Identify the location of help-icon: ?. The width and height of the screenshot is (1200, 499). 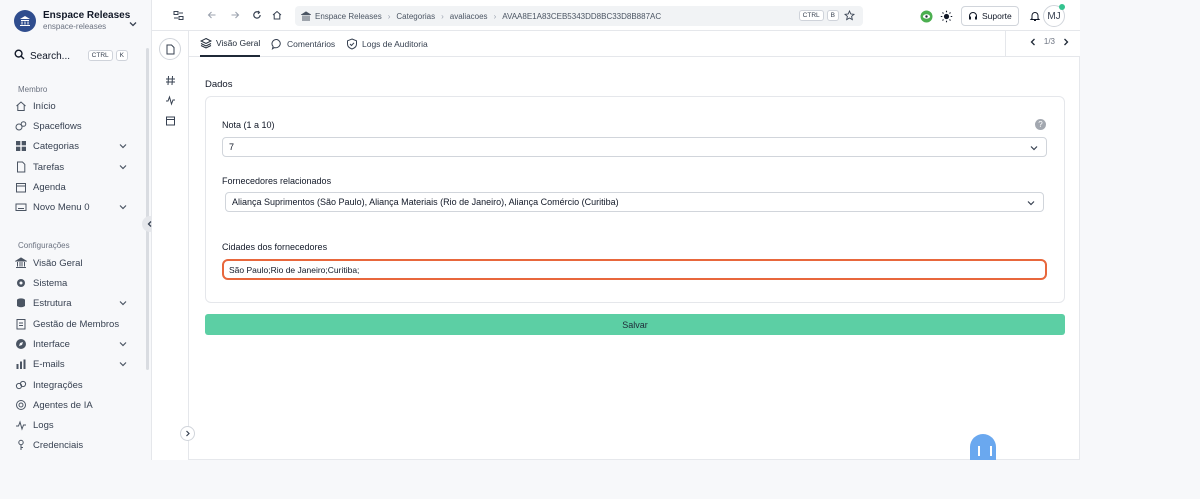
(1040, 124).